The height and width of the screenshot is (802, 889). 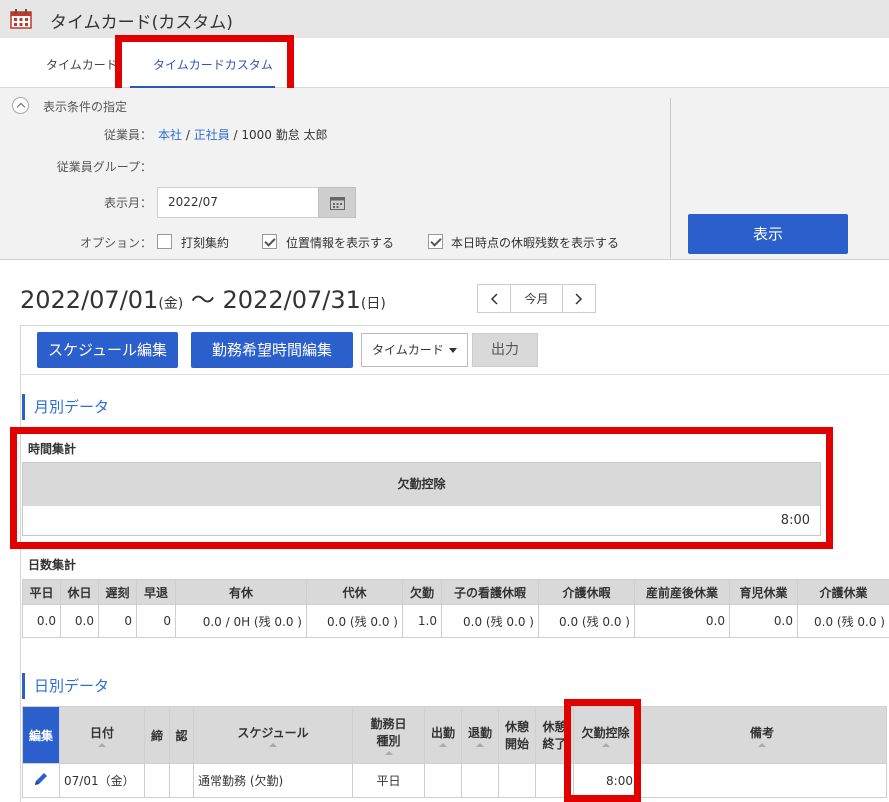 I want to click on next-month-button, so click(x=579, y=298).